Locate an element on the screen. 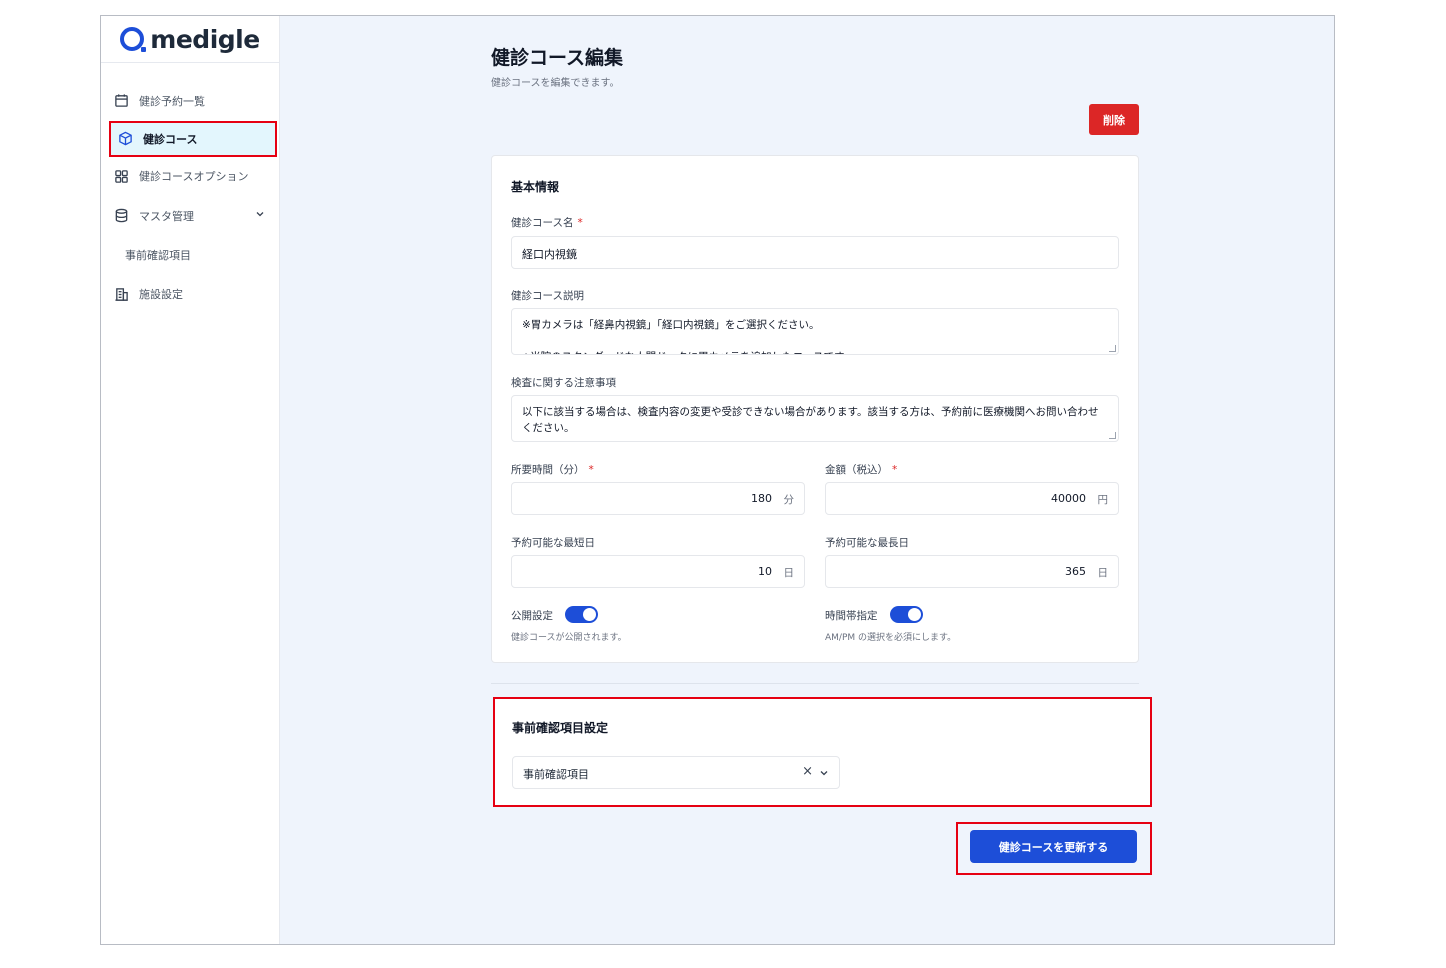 This screenshot has height=968, width=1446. basic-info-title: 基本情報 is located at coordinates (535, 187).